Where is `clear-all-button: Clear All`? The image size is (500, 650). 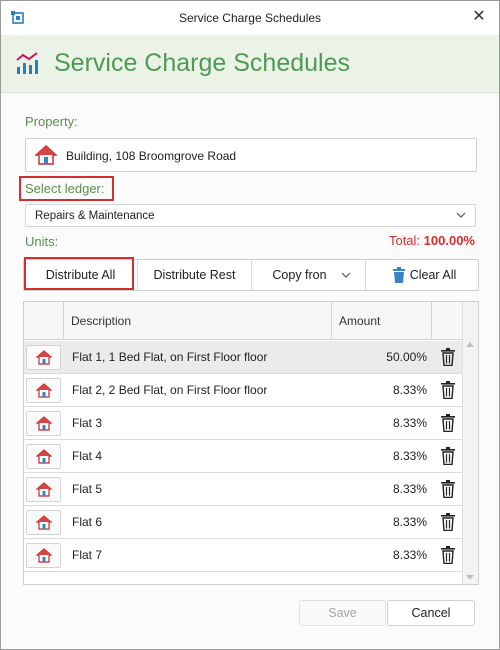
clear-all-button: Clear All is located at coordinates (422, 275).